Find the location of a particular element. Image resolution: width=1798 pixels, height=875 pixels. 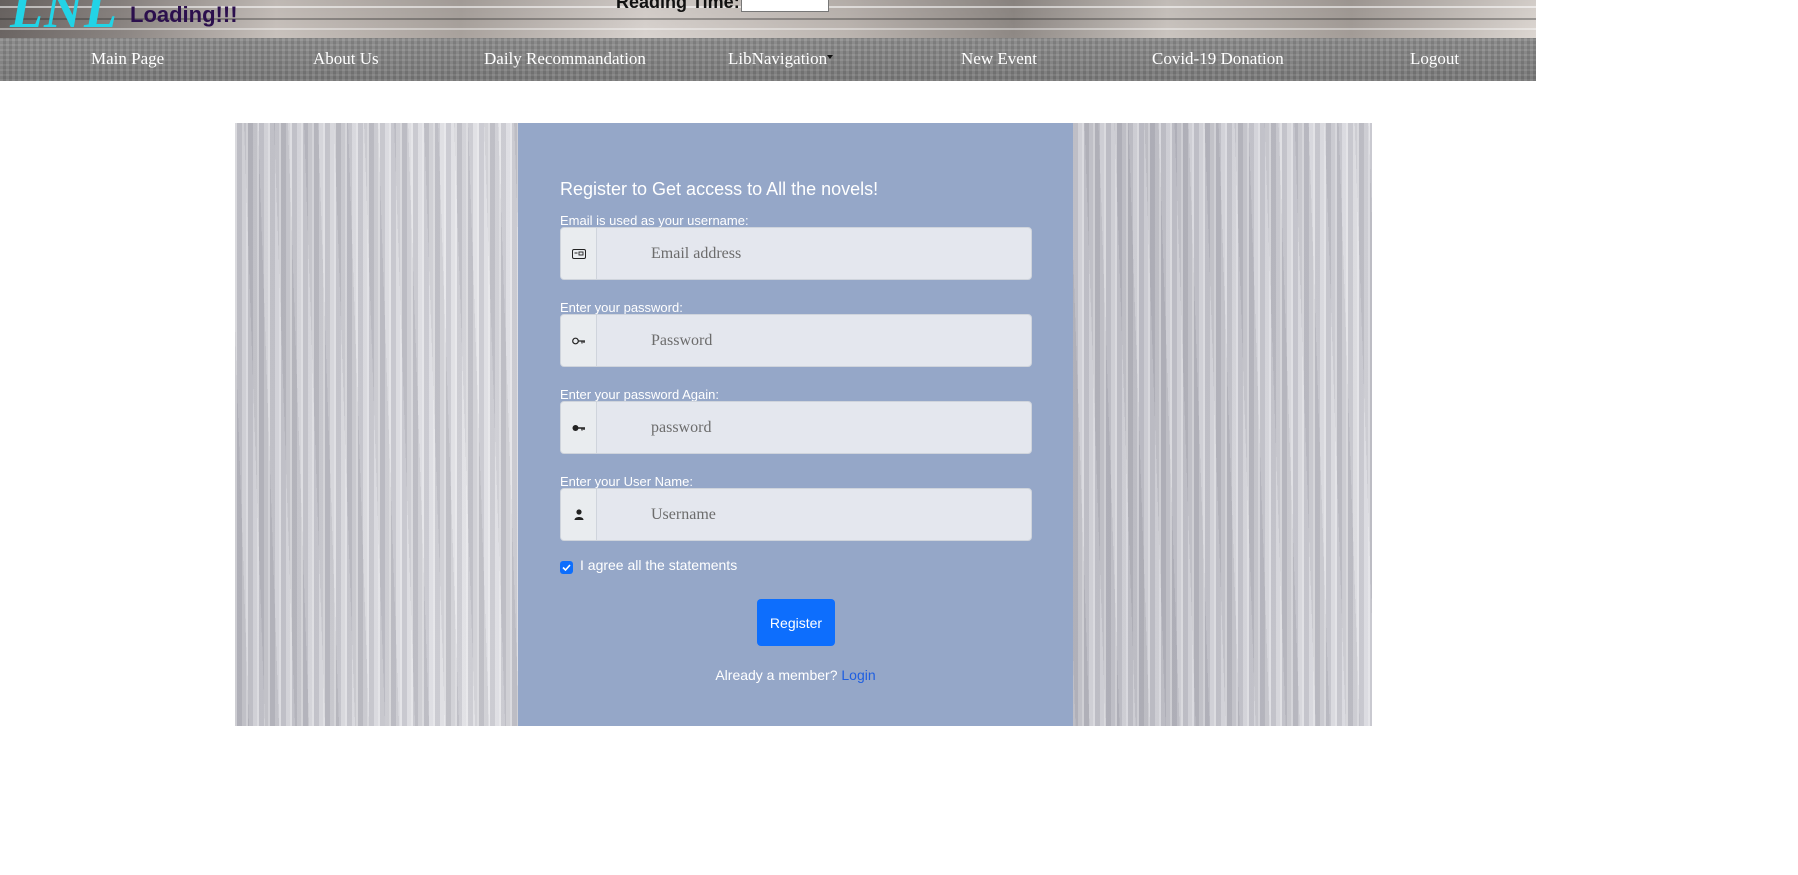

key-outline-icon is located at coordinates (579, 340).